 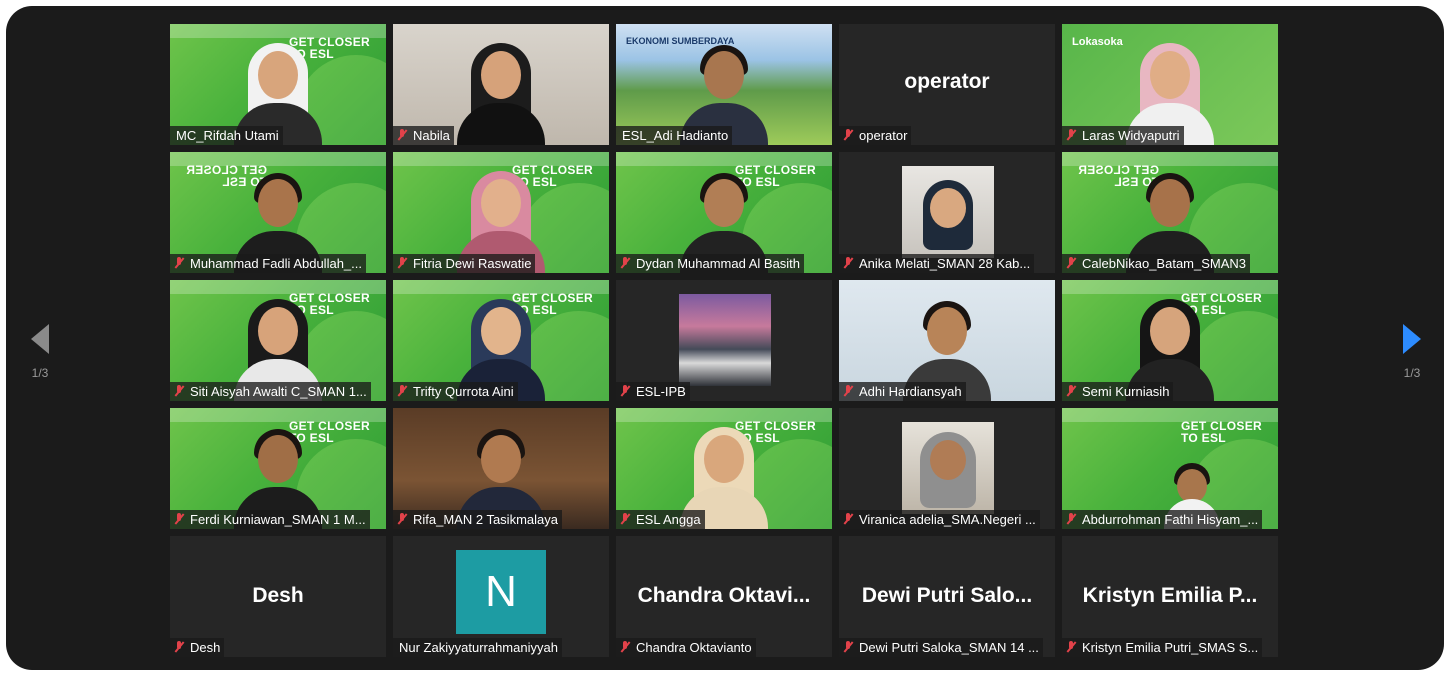 I want to click on participant-name: ESL-IPB, so click(x=653, y=391).